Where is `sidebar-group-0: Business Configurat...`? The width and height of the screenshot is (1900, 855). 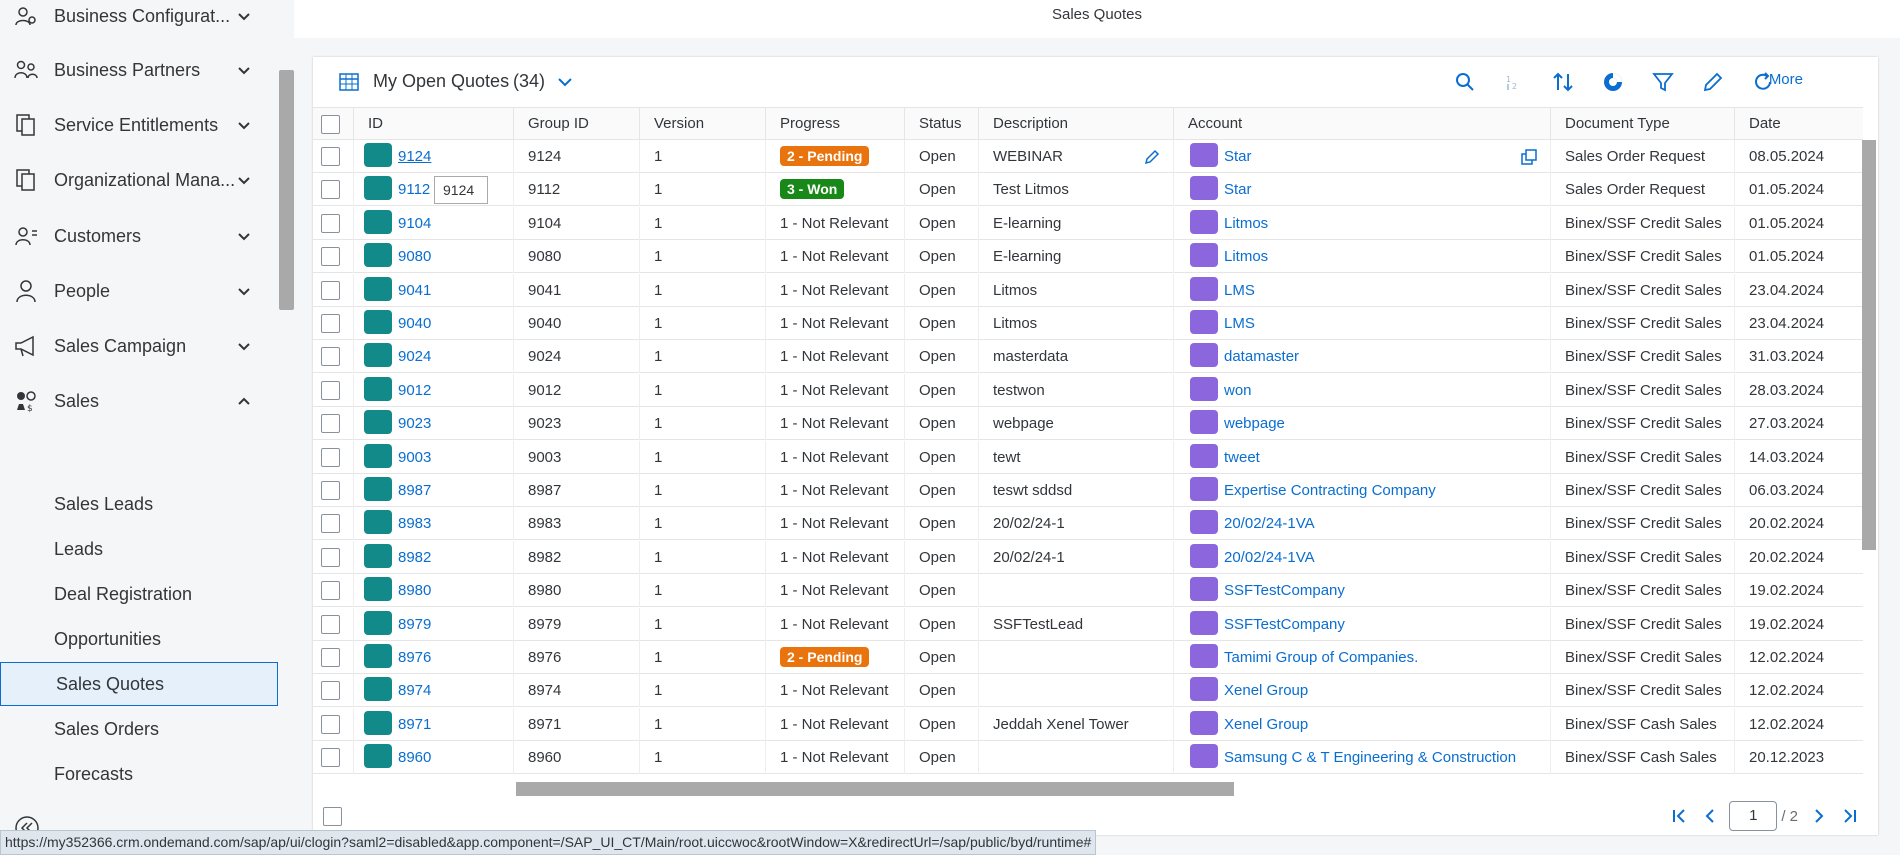 sidebar-group-0: Business Configurat... is located at coordinates (135, 21).